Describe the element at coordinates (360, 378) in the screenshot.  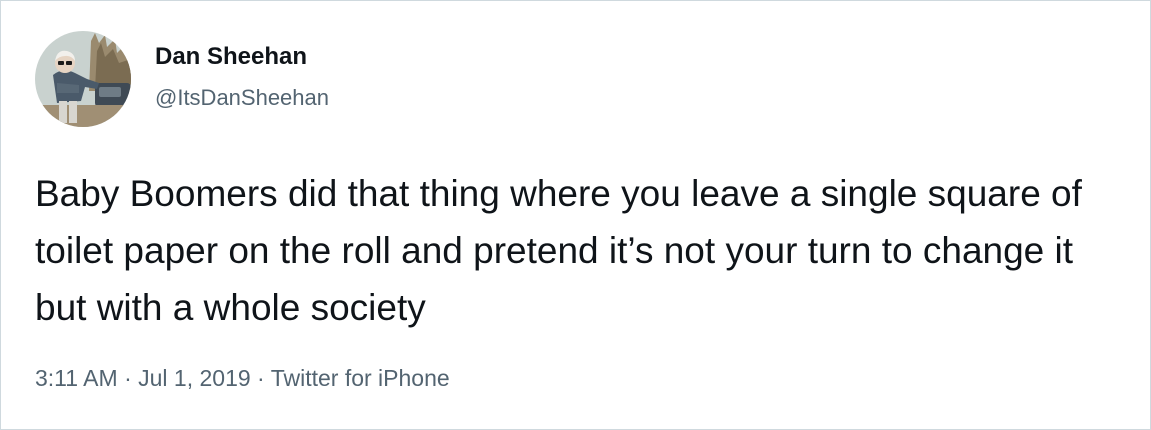
I see `tweet-source: Twitter for iPhone` at that location.